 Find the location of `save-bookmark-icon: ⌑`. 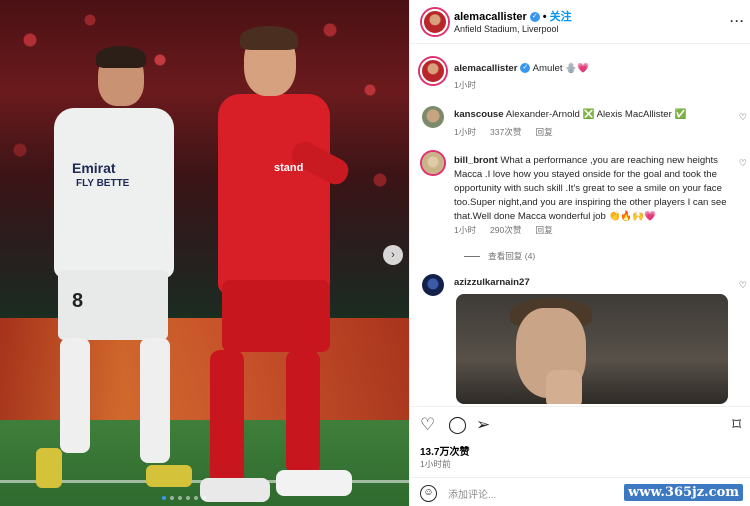

save-bookmark-icon: ⌑ is located at coordinates (736, 425).